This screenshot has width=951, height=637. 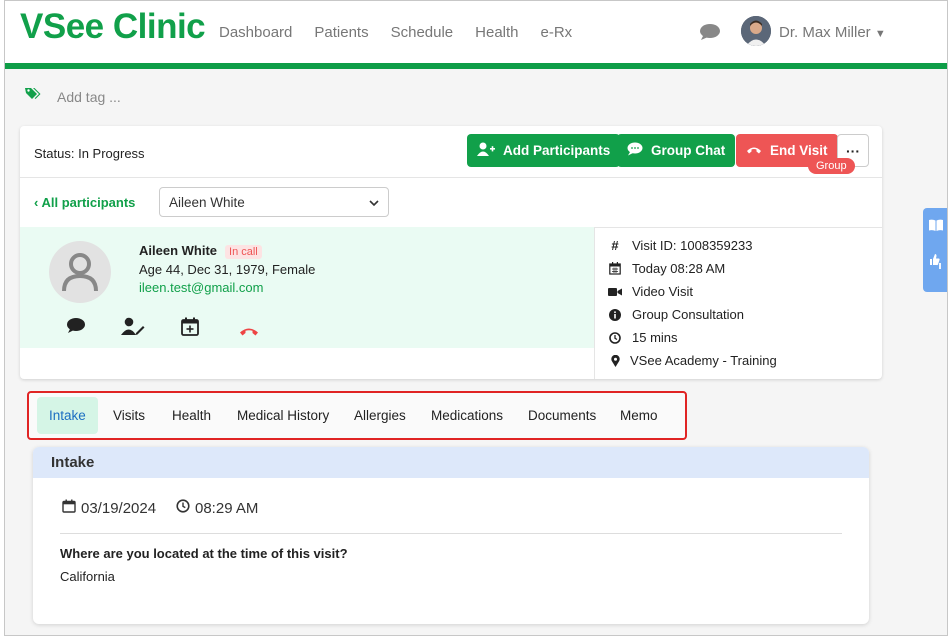 I want to click on main-nav: Dashboard Patients Schedule Health e-Rx, so click(x=395, y=32).